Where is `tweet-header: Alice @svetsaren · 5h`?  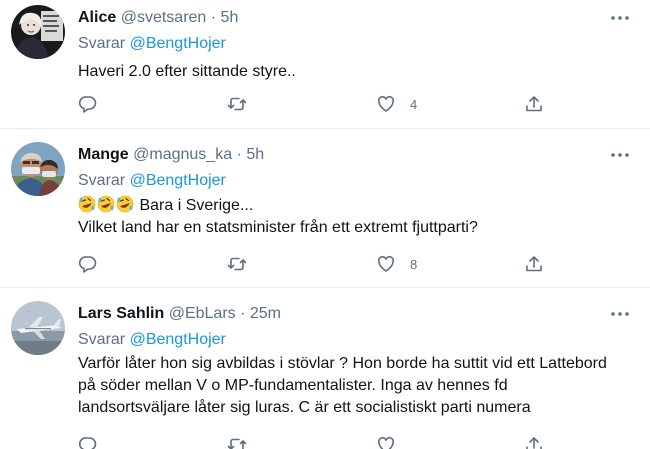 tweet-header: Alice @svetsaren · 5h is located at coordinates (158, 18).